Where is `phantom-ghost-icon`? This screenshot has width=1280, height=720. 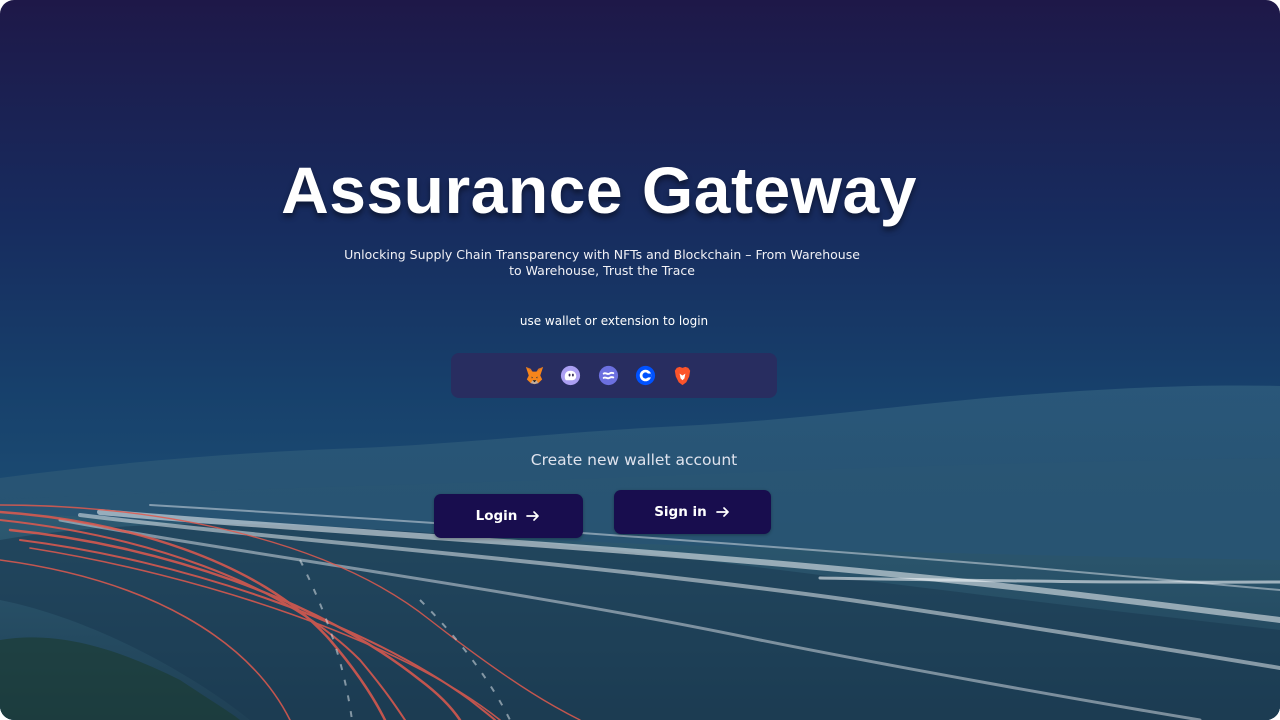 phantom-ghost-icon is located at coordinates (570, 375).